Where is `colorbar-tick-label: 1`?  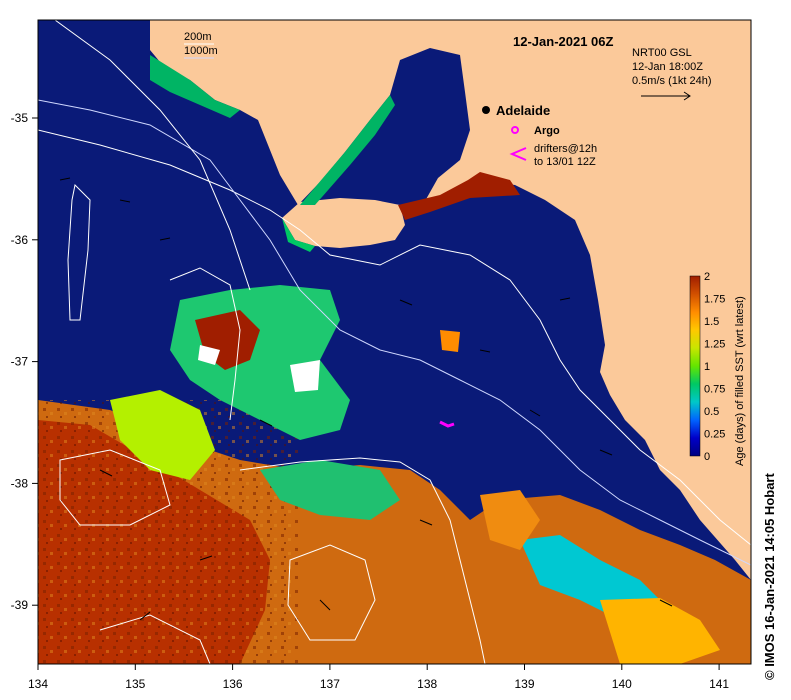 colorbar-tick-label: 1 is located at coordinates (707, 367).